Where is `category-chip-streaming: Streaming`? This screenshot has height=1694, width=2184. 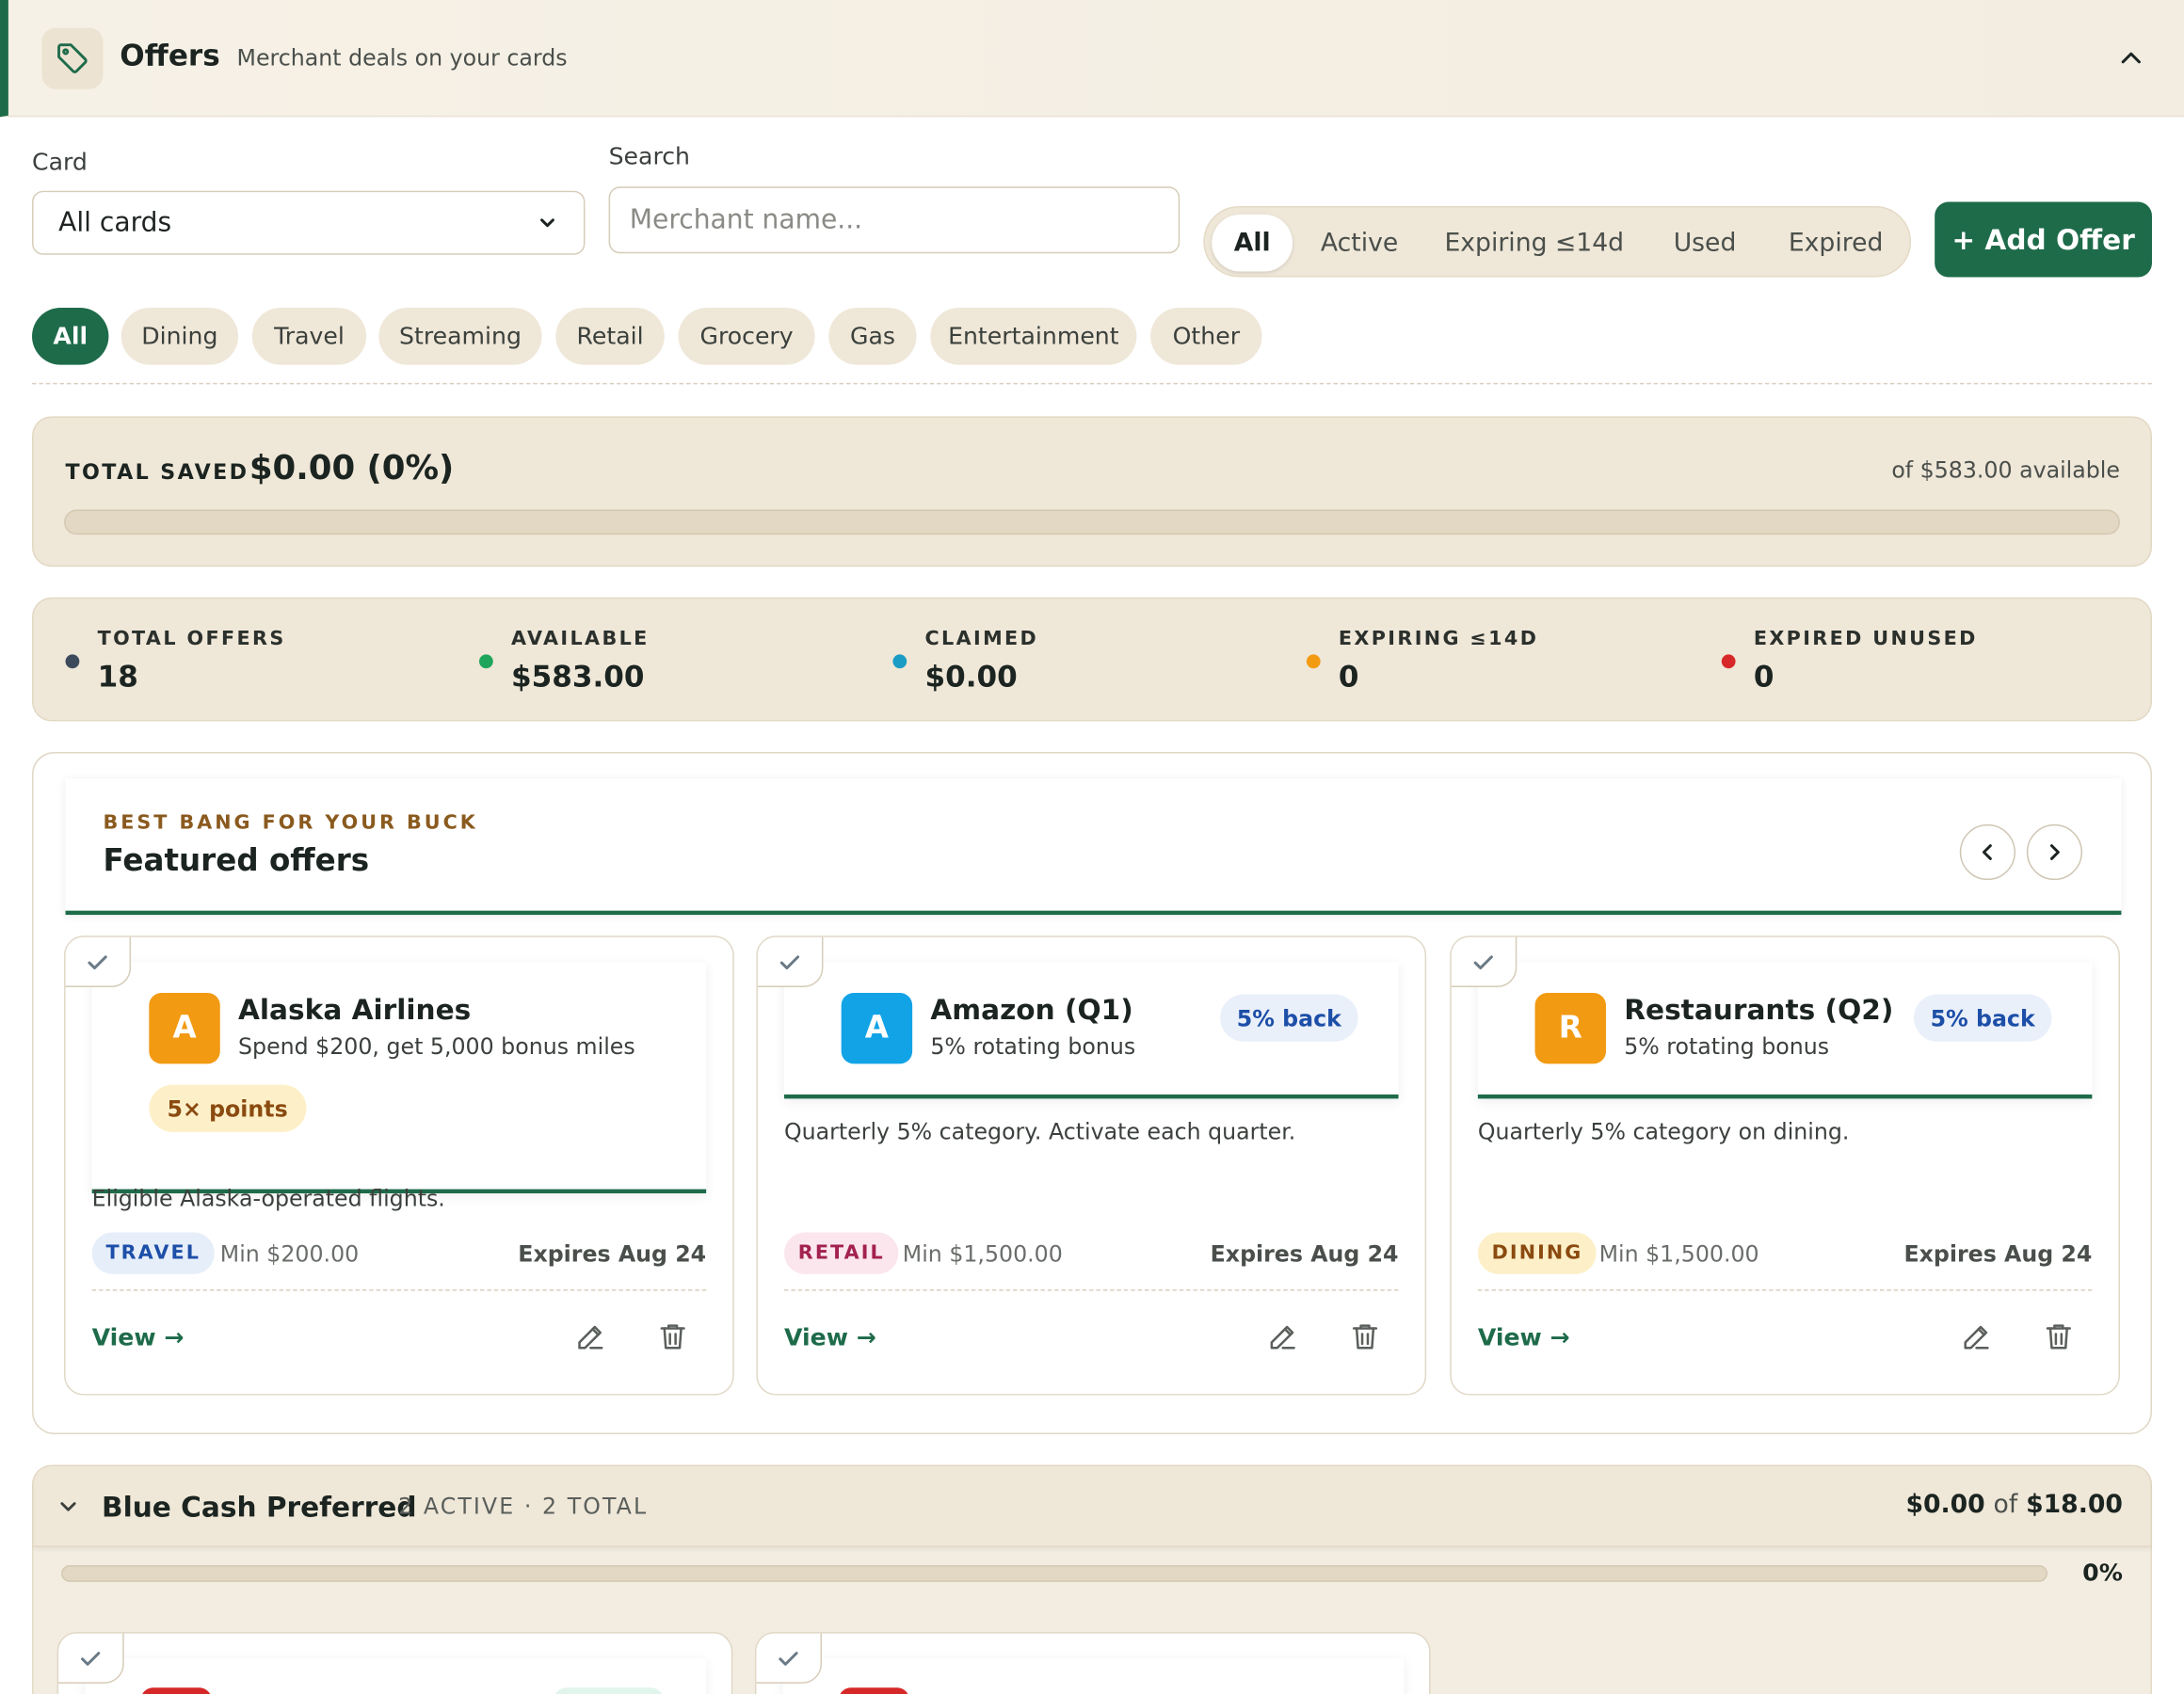 category-chip-streaming: Streaming is located at coordinates (460, 336).